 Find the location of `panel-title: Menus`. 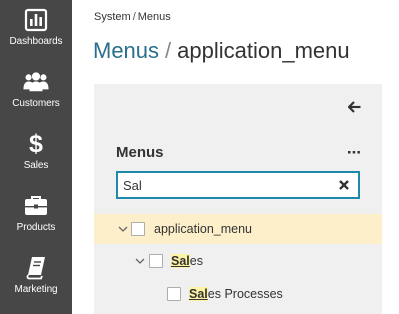

panel-title: Menus is located at coordinates (140, 152).